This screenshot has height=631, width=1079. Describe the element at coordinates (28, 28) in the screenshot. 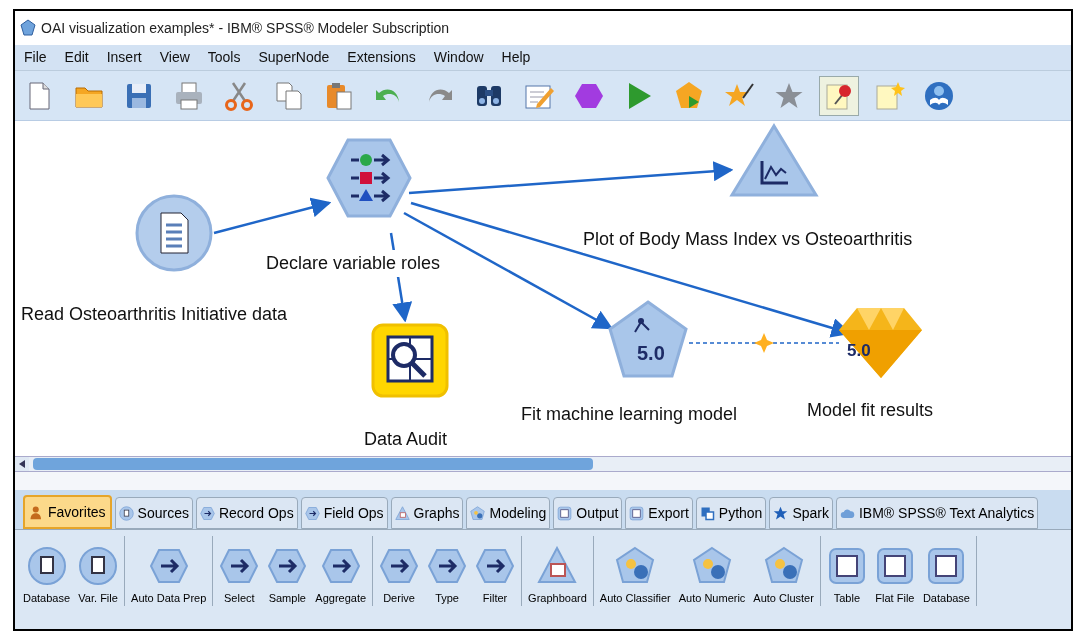

I see `app-logo-icon` at that location.